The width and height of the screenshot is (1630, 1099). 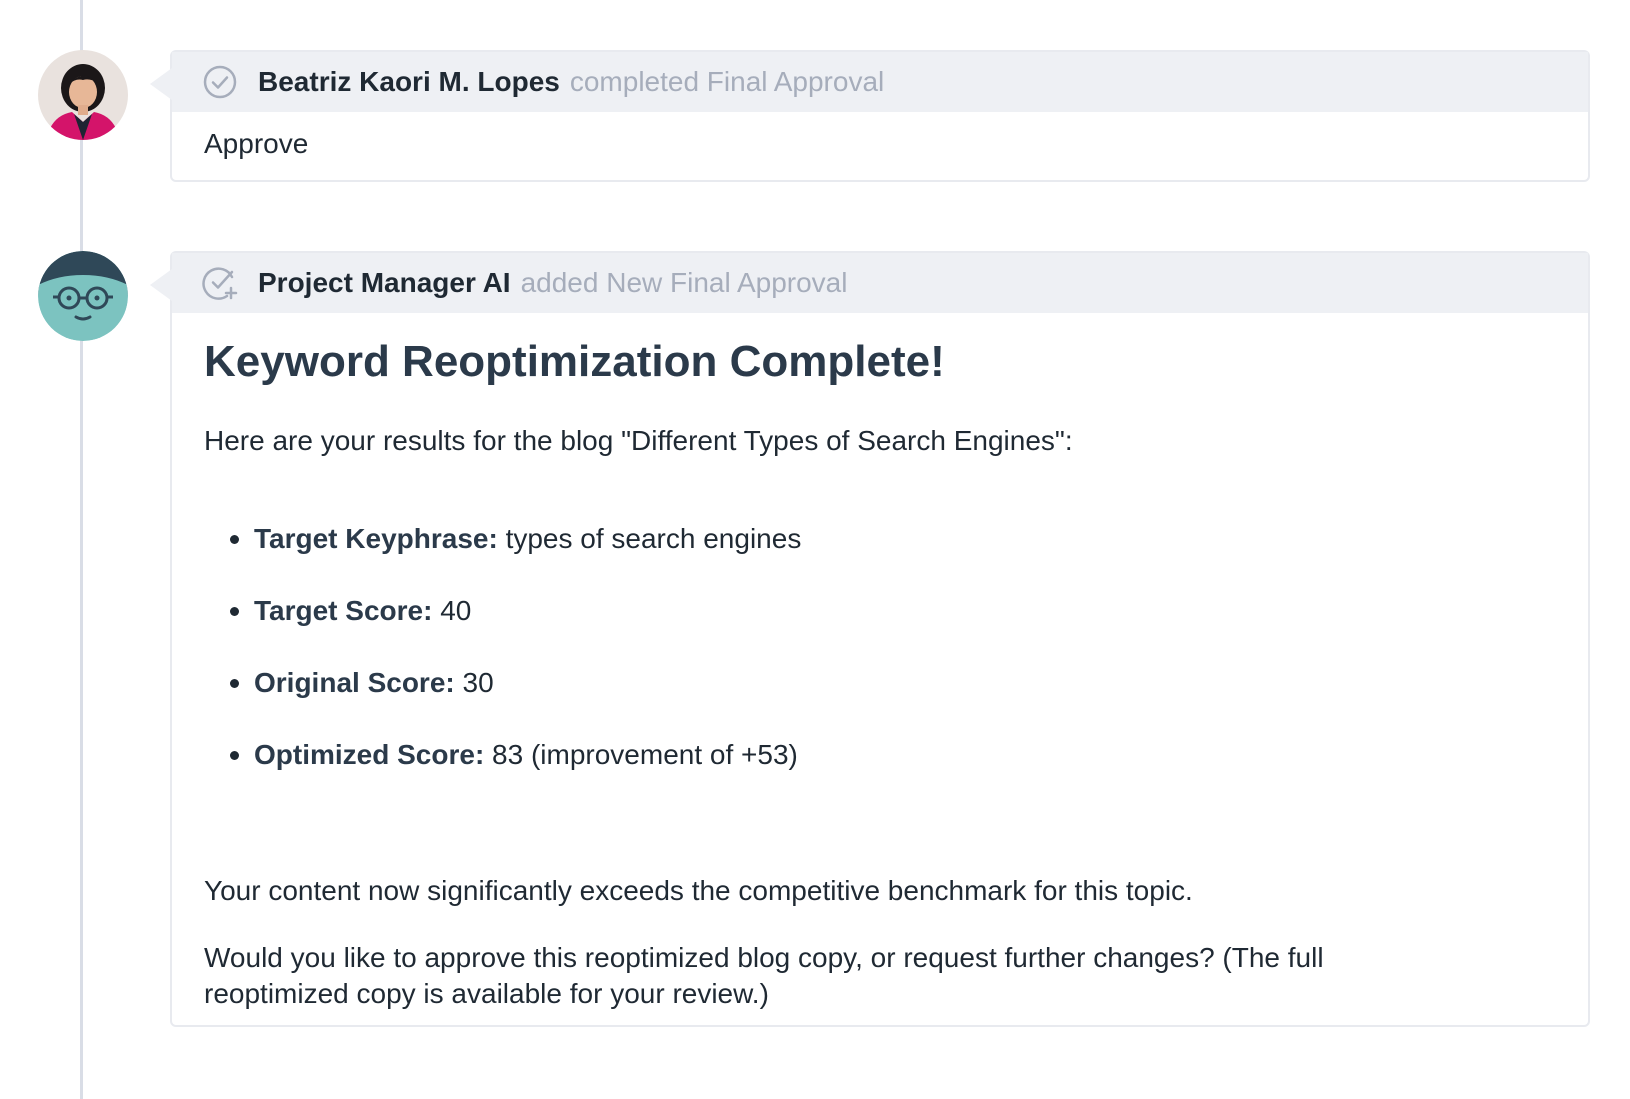 I want to click on list-item: Target Score: 40, so click(x=880, y=629).